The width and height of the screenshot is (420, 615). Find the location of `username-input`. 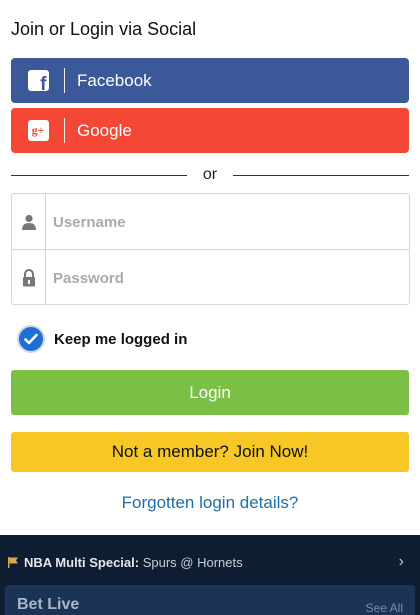

username-input is located at coordinates (223, 222).